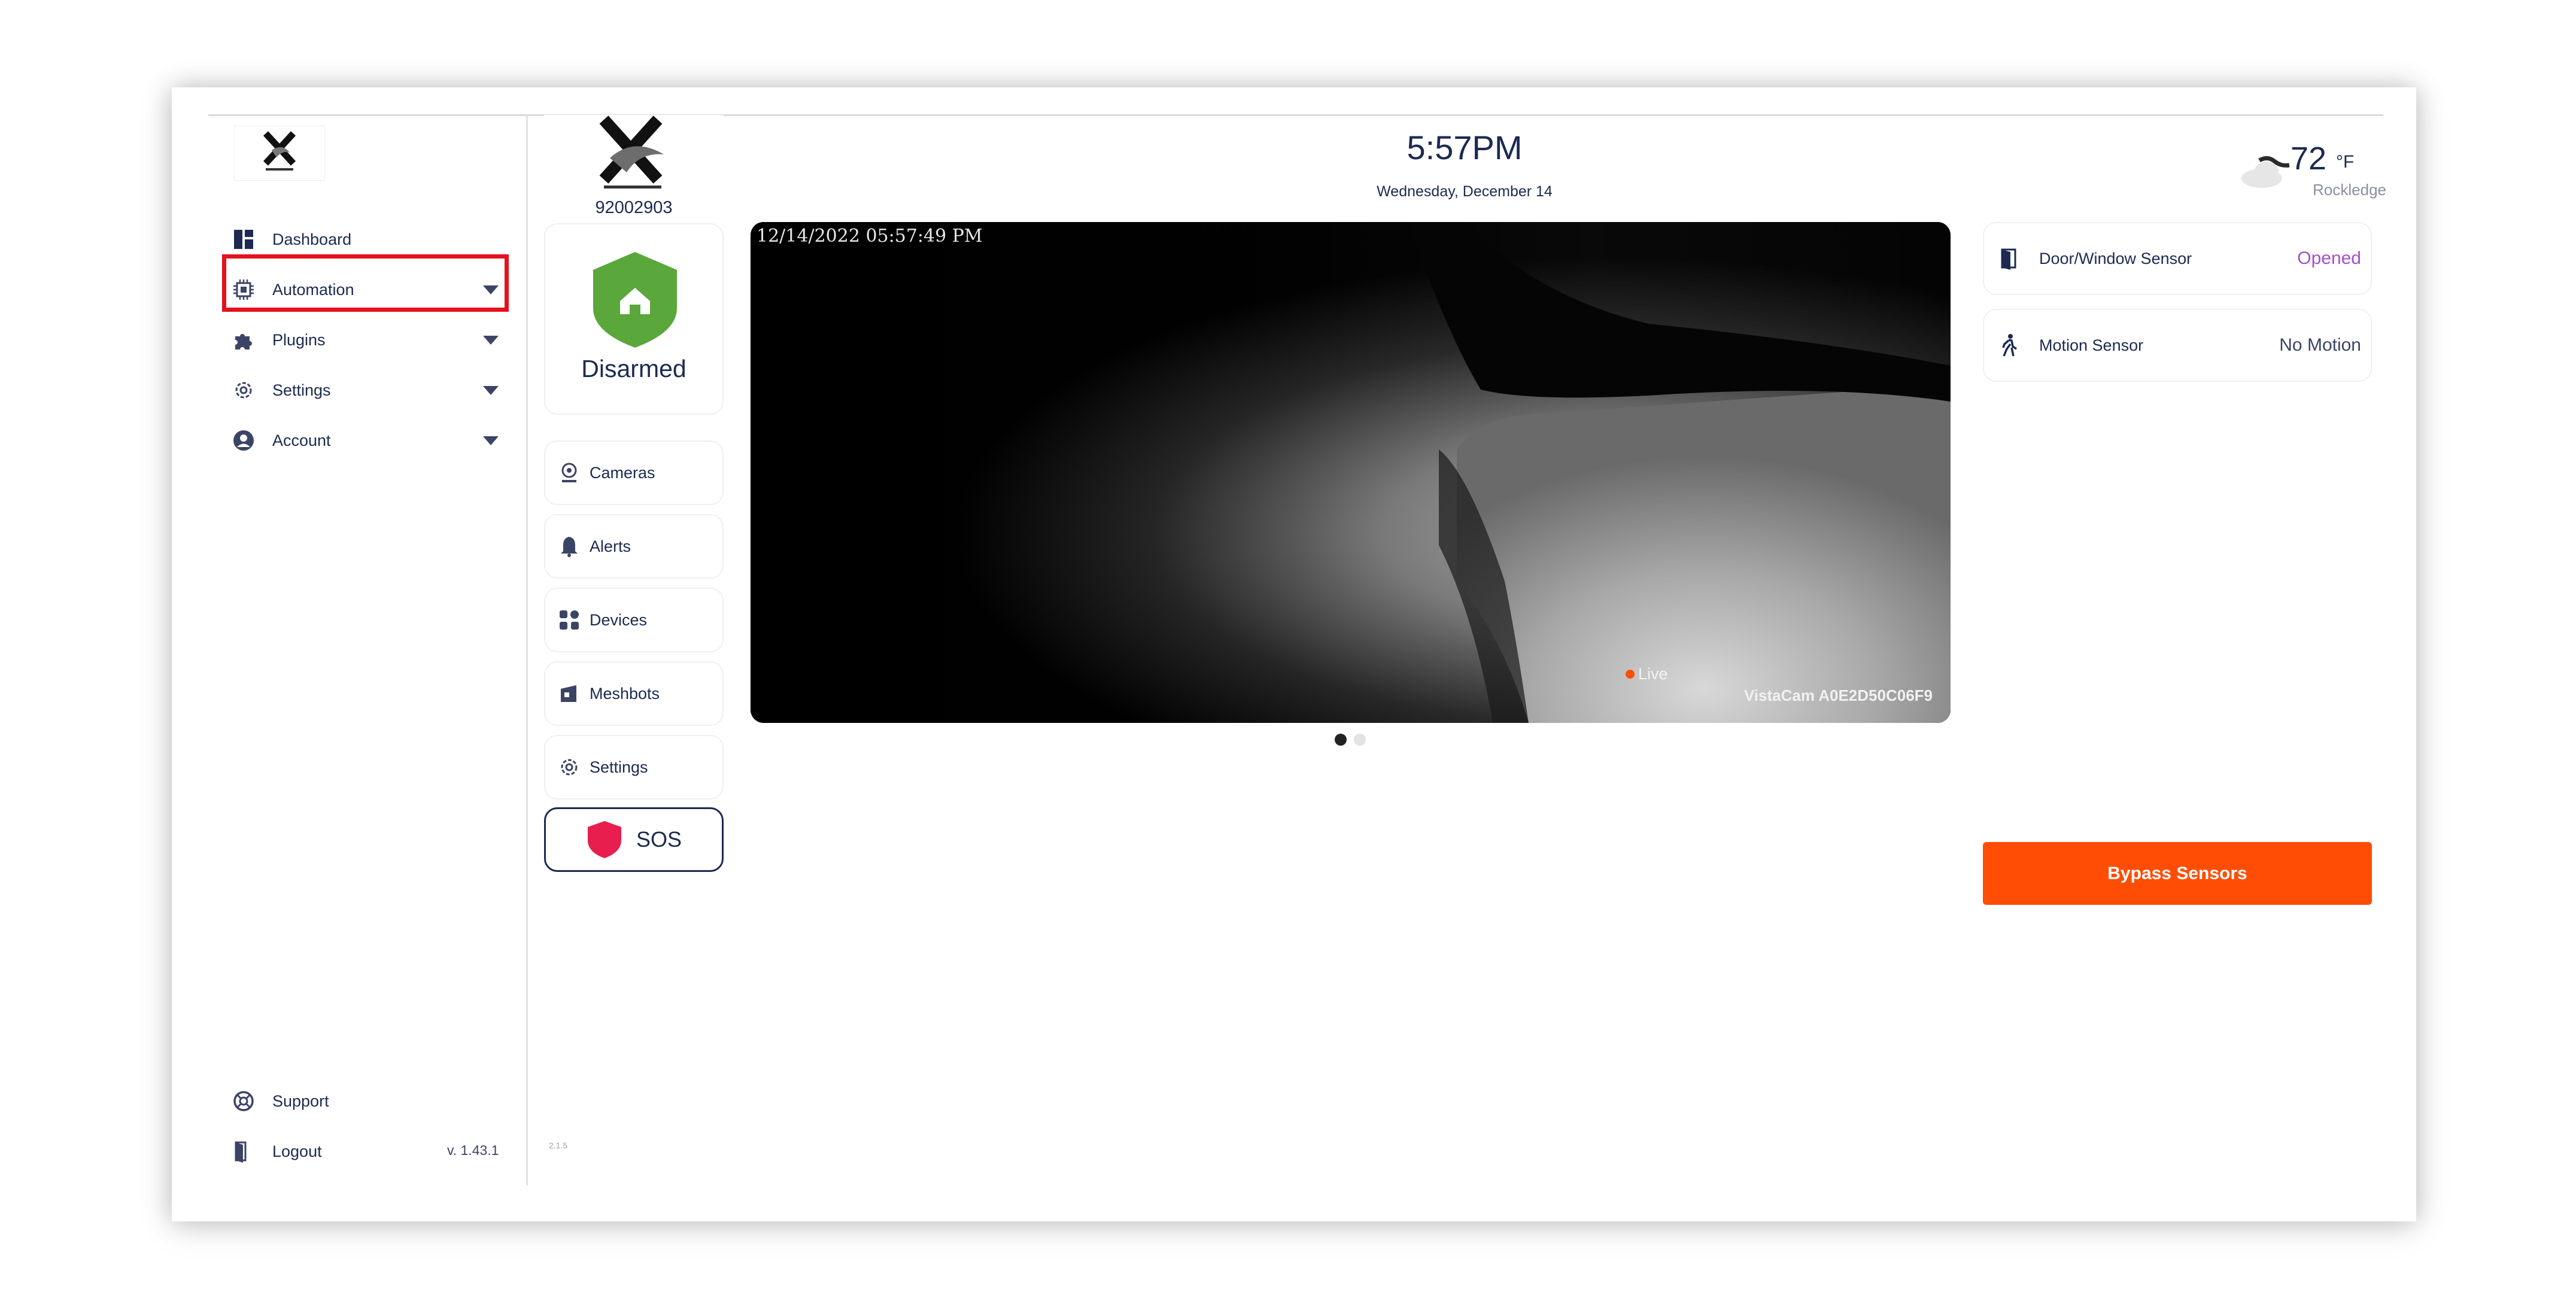 This screenshot has height=1301, width=2576. What do you see at coordinates (527, 650) in the screenshot?
I see `sidebar-divider` at bounding box center [527, 650].